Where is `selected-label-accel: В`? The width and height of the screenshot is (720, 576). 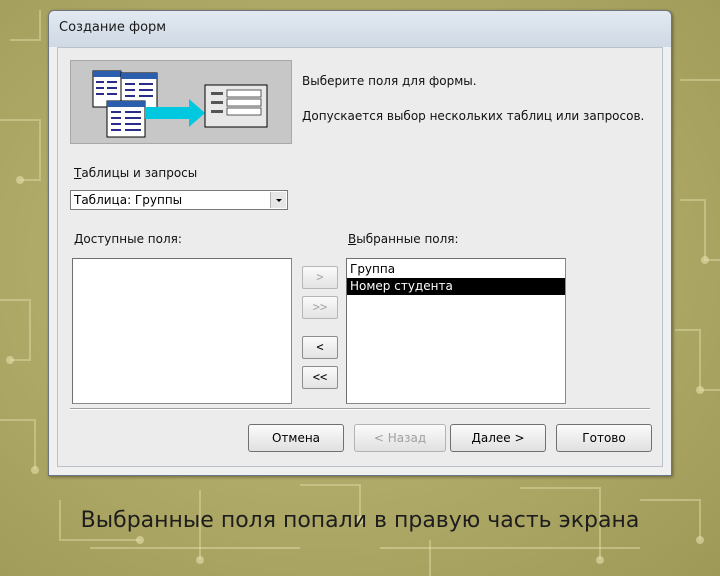 selected-label-accel: В is located at coordinates (352, 239).